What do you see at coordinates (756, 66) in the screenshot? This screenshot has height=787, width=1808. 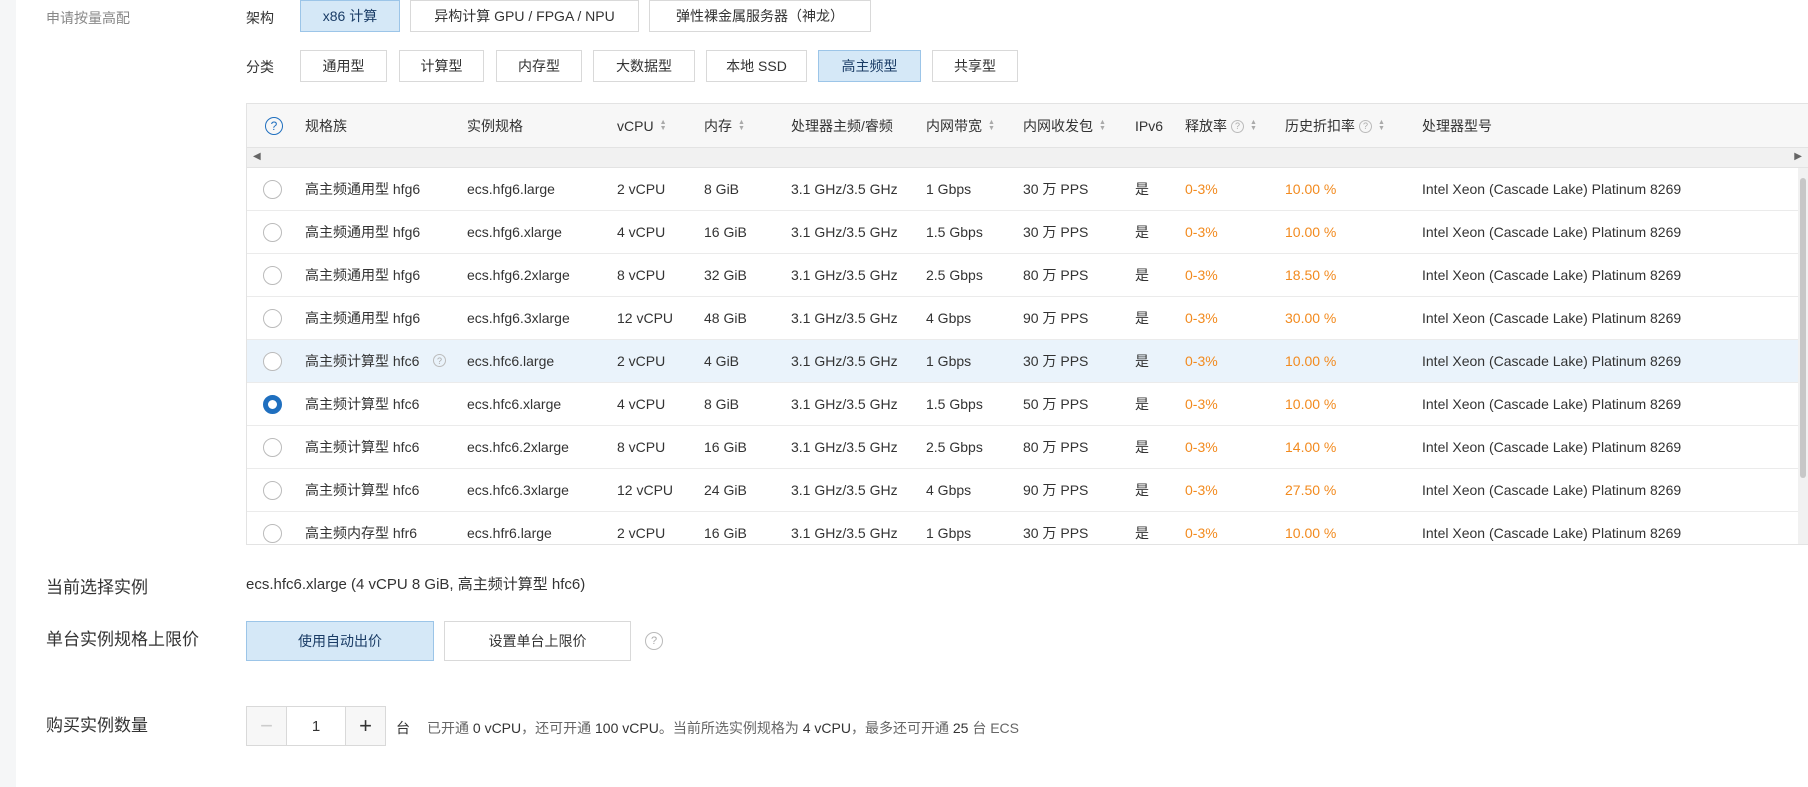 I see `category-option-local-ssd: 本地 SSD` at bounding box center [756, 66].